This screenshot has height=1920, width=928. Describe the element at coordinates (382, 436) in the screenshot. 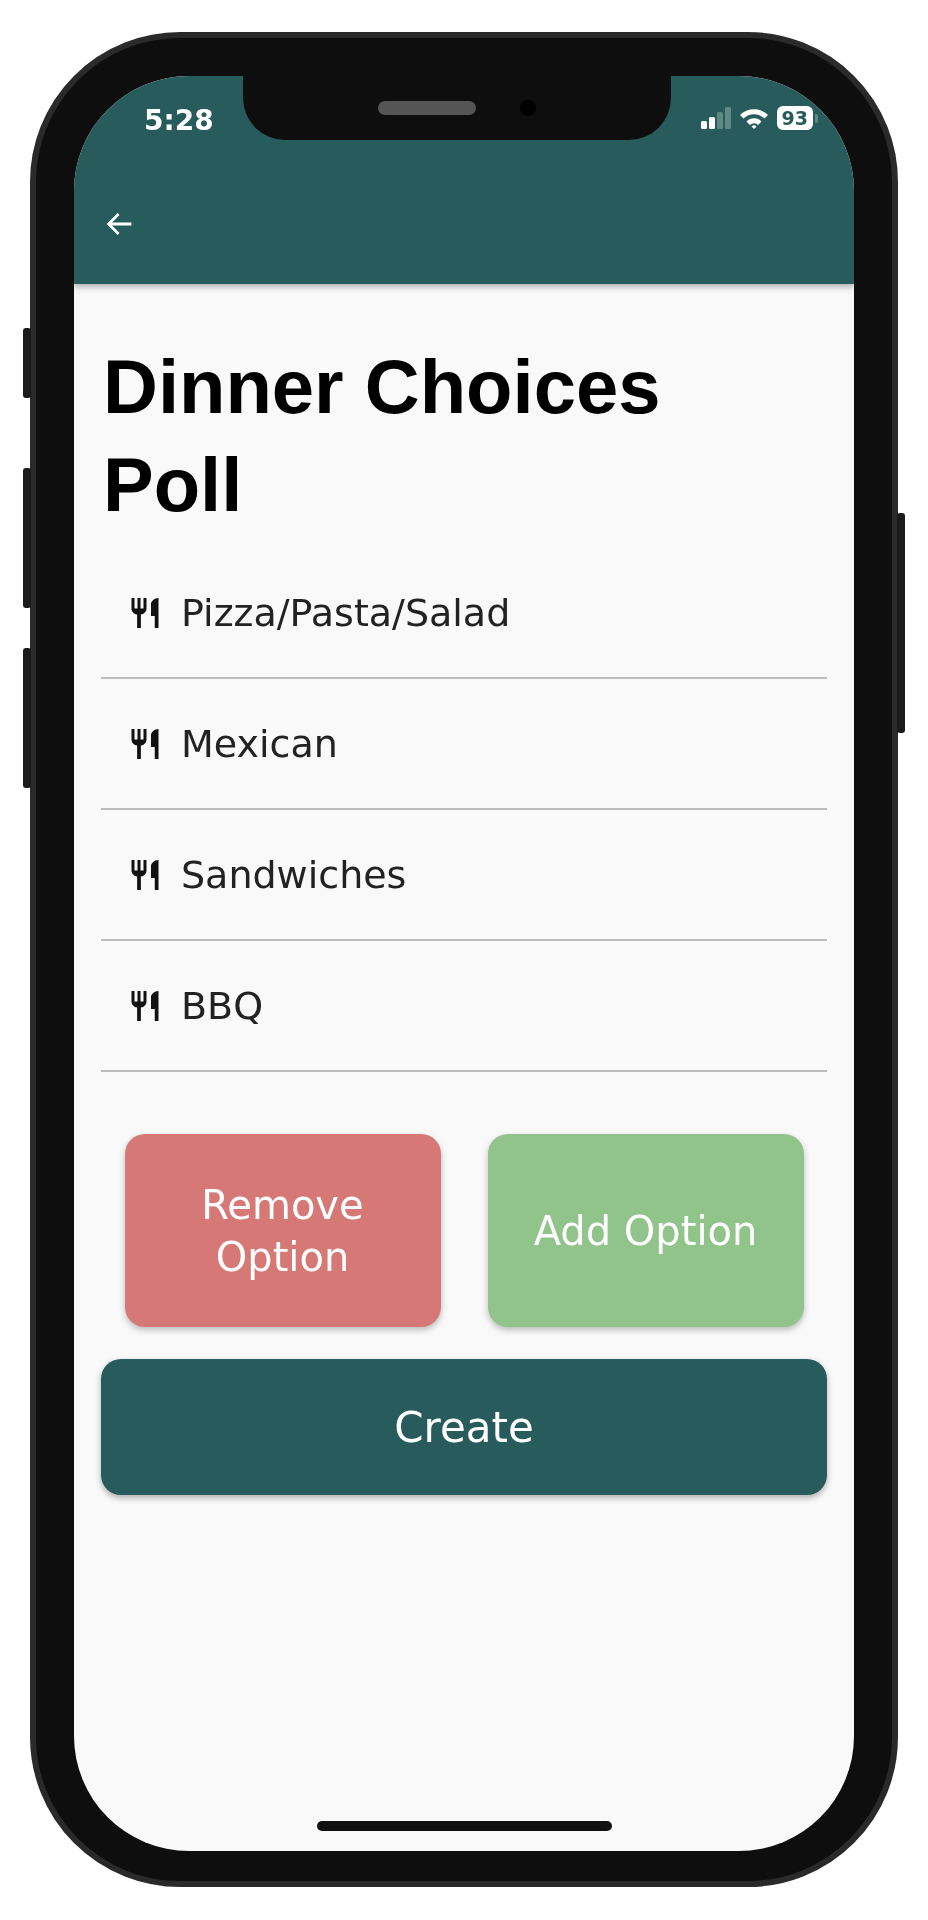

I see `poll-title: Dinner Choices Poll` at that location.